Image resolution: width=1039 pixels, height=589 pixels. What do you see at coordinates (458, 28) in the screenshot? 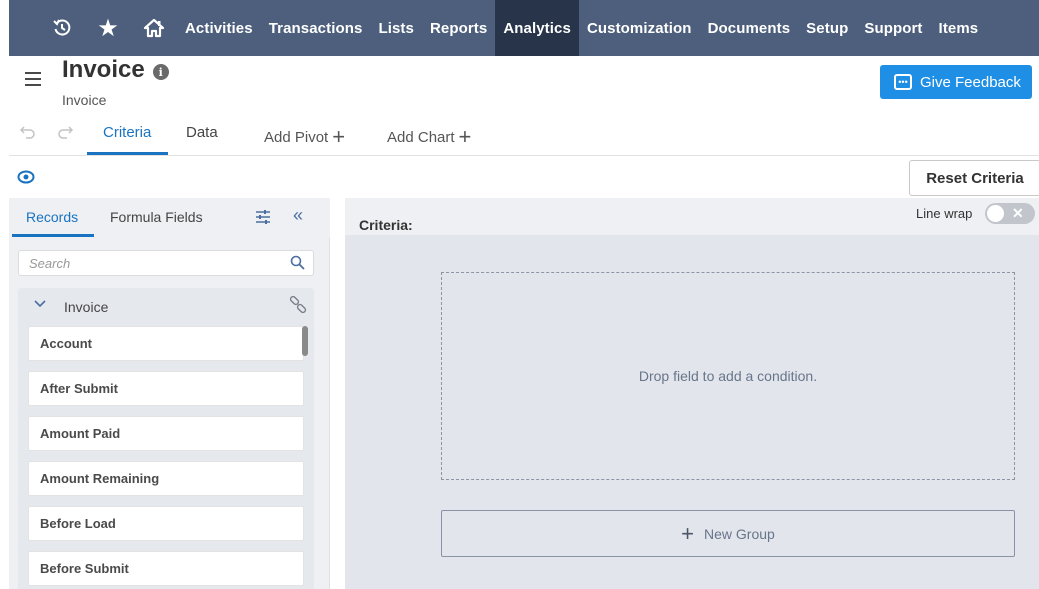
I see `nav-reports: Reports` at bounding box center [458, 28].